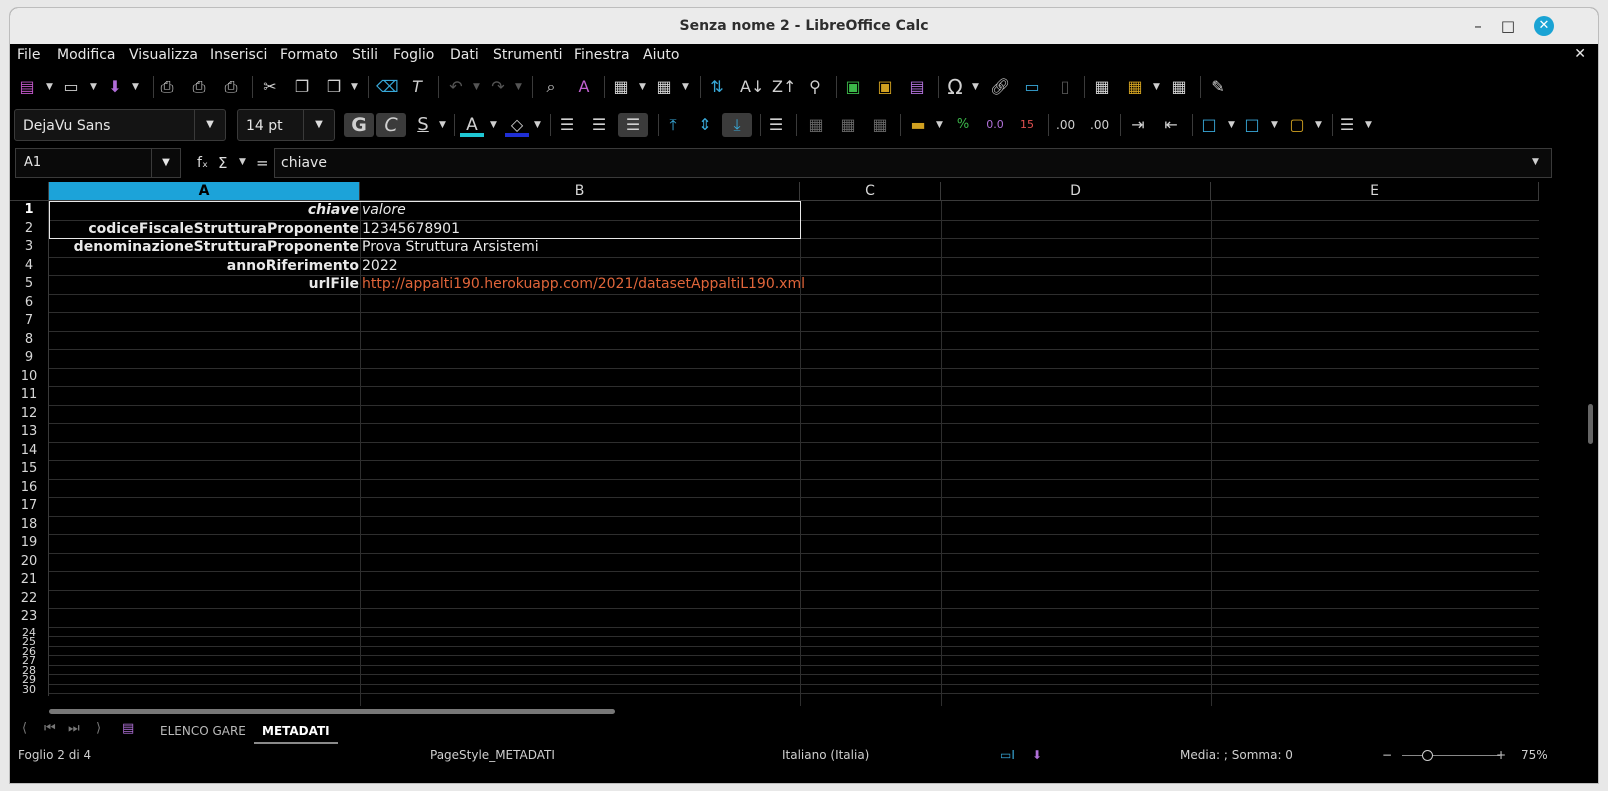  What do you see at coordinates (551, 87) in the screenshot?
I see `find-replace-icon: ⌕` at bounding box center [551, 87].